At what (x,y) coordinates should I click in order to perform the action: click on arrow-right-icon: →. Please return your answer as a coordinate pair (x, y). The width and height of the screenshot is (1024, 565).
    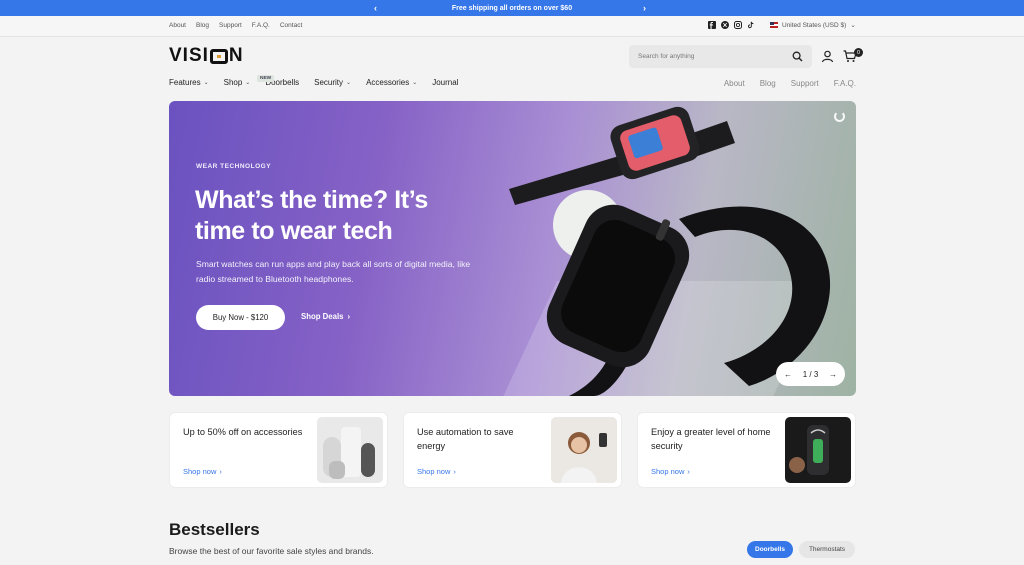
    Looking at the image, I should click on (833, 374).